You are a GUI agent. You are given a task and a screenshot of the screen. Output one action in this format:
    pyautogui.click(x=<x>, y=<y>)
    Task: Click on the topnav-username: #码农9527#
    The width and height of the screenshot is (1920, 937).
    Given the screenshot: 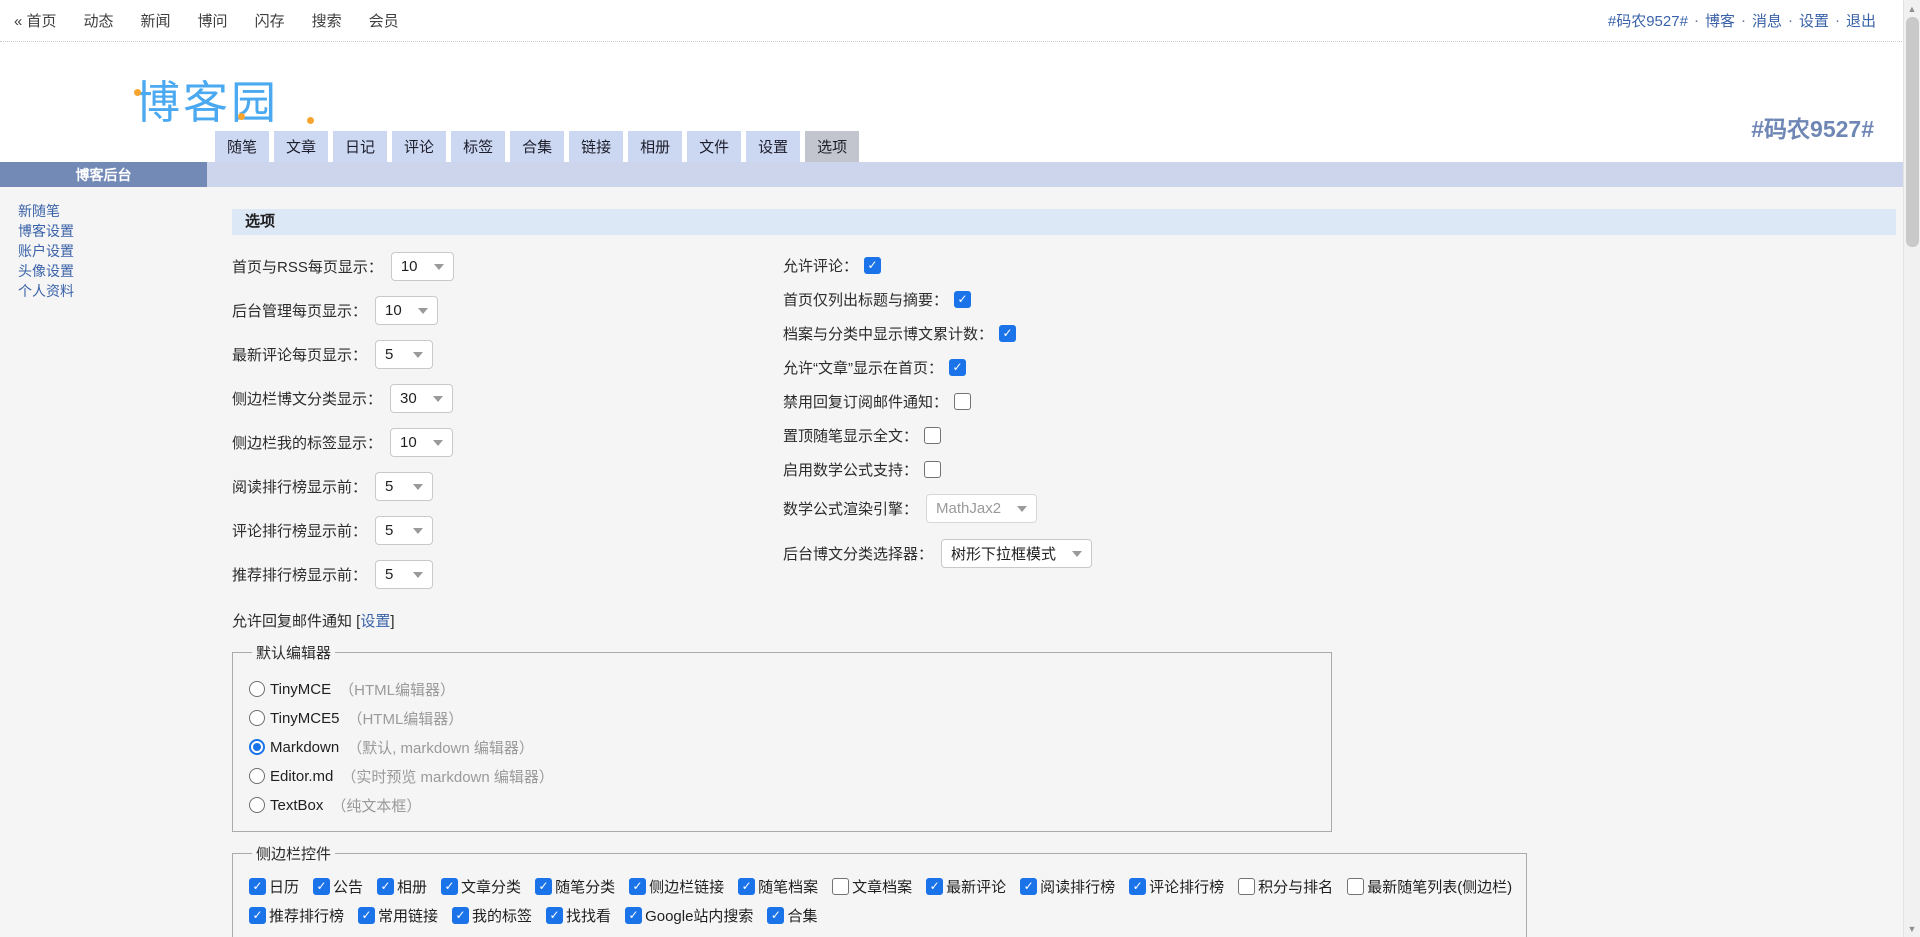 What is the action you would take?
    pyautogui.click(x=1648, y=20)
    